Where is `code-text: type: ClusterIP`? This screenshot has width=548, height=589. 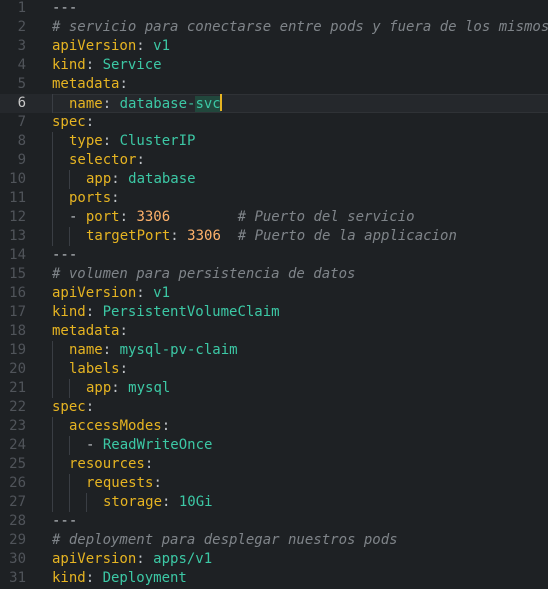 code-text: type: ClusterIP is located at coordinates (132, 141).